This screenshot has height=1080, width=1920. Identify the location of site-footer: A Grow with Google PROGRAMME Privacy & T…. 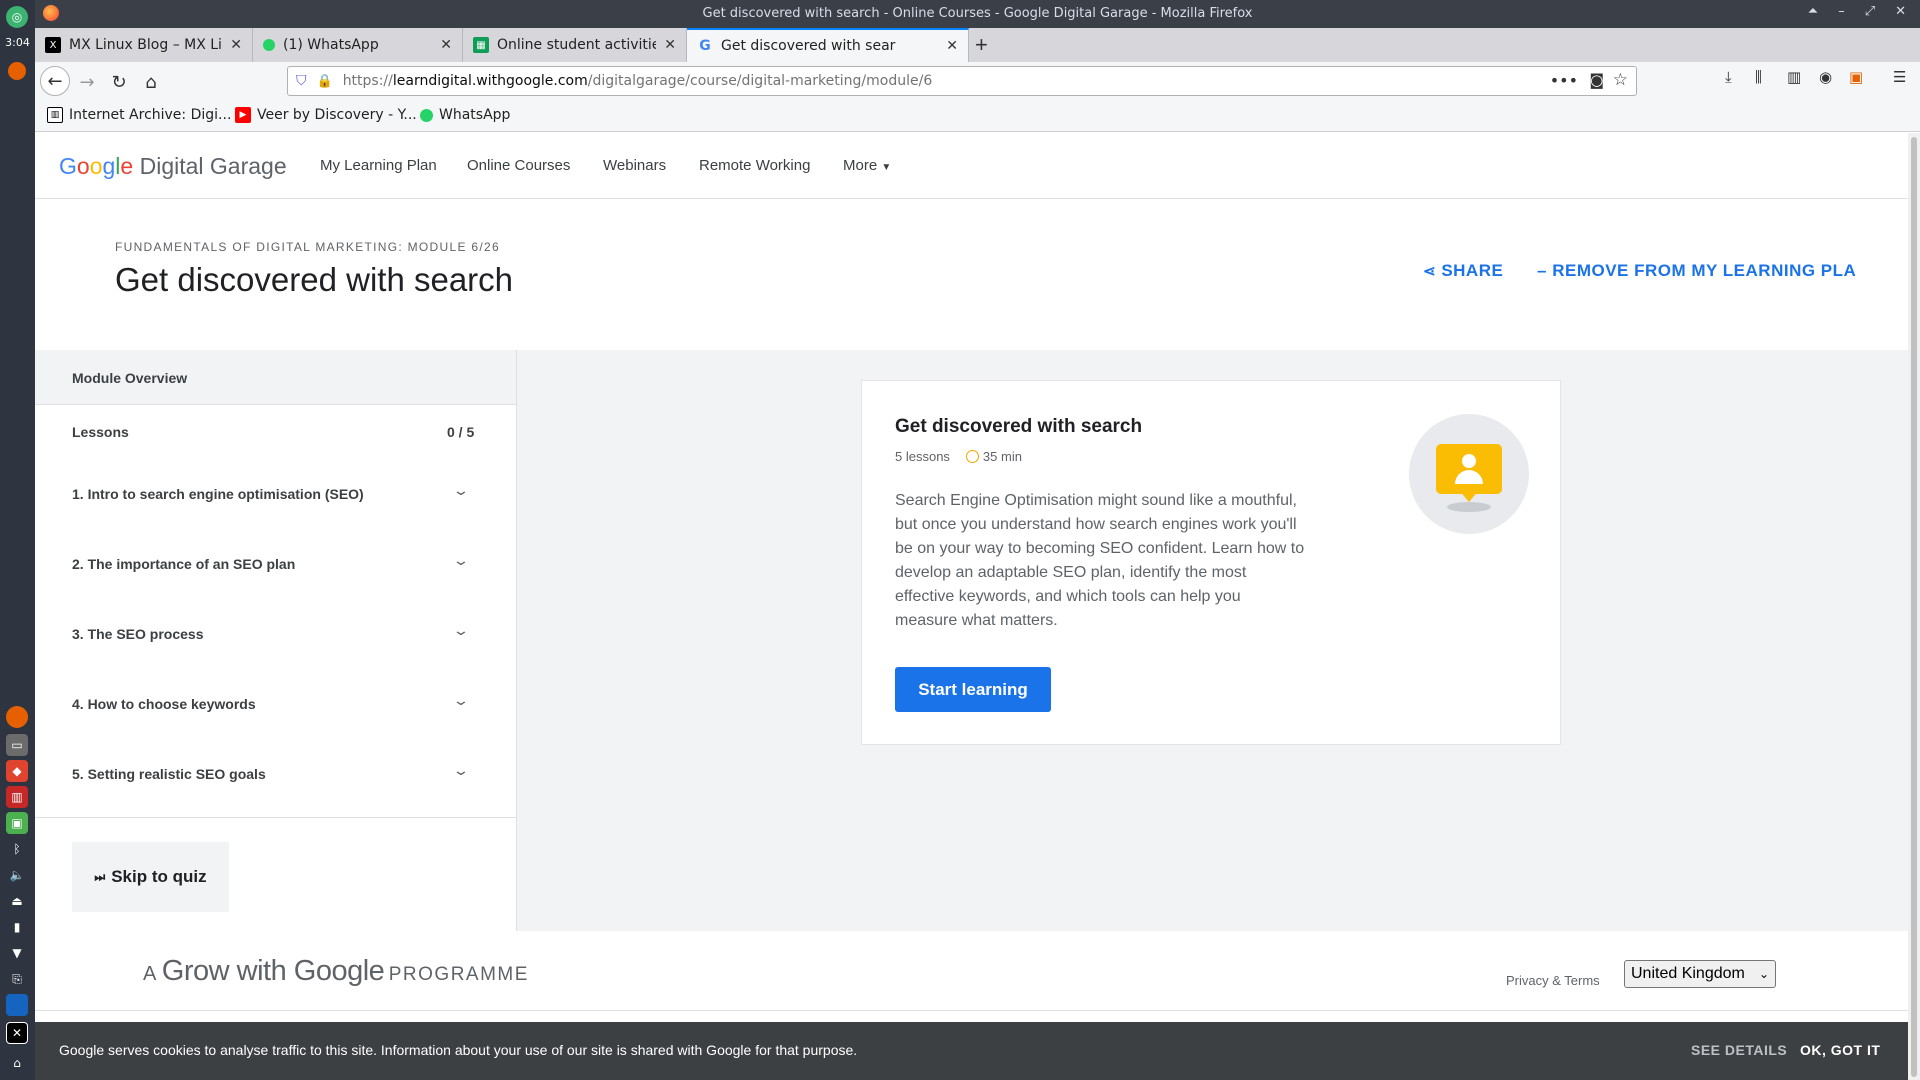
(971, 971).